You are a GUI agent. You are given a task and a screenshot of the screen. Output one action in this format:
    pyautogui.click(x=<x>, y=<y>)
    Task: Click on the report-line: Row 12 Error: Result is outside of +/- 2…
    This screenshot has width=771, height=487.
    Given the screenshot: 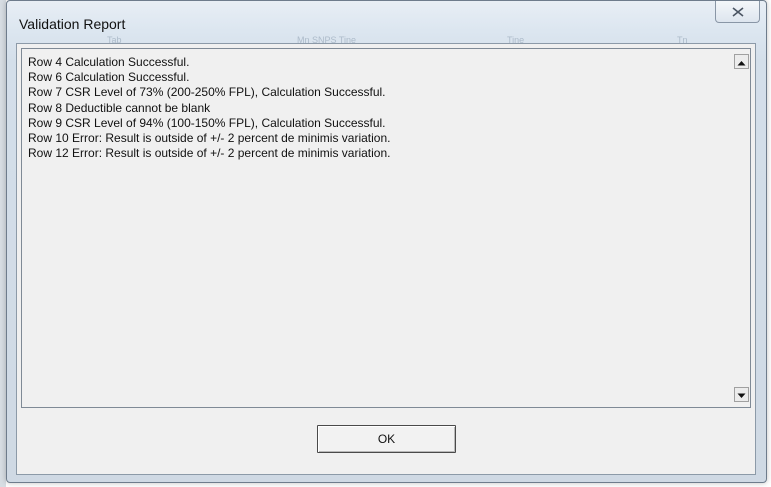 What is the action you would take?
    pyautogui.click(x=209, y=153)
    